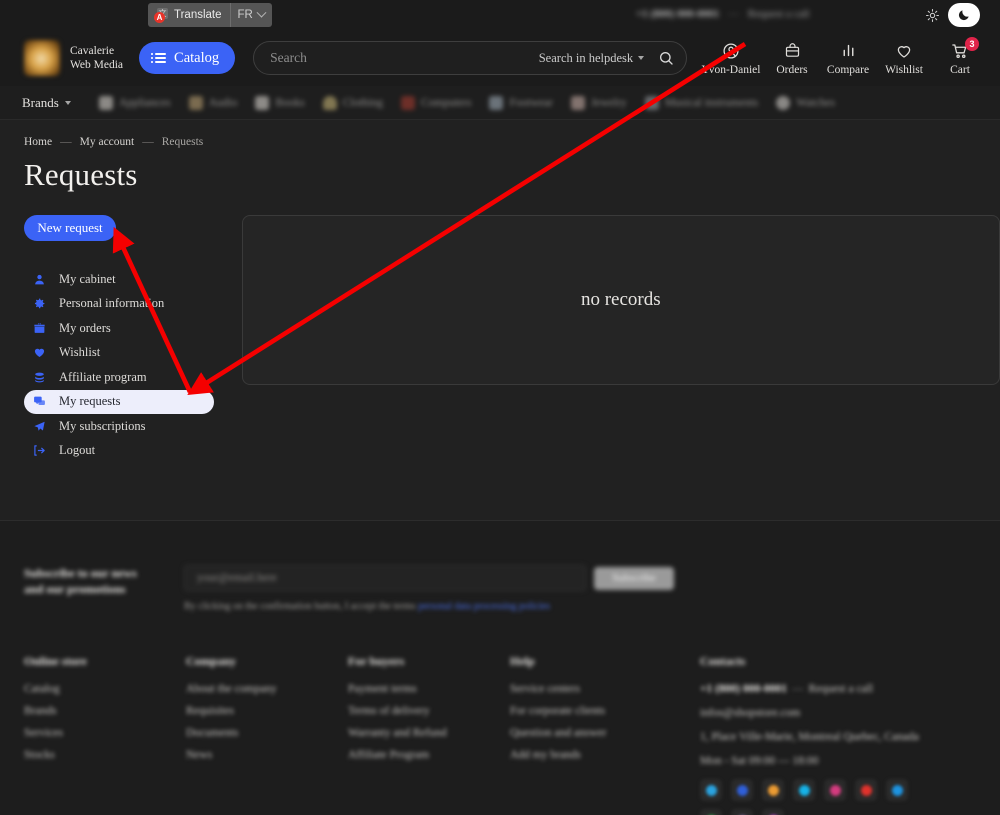 Image resolution: width=1000 pixels, height=815 pixels. What do you see at coordinates (39, 450) in the screenshot?
I see `logout-icon` at bounding box center [39, 450].